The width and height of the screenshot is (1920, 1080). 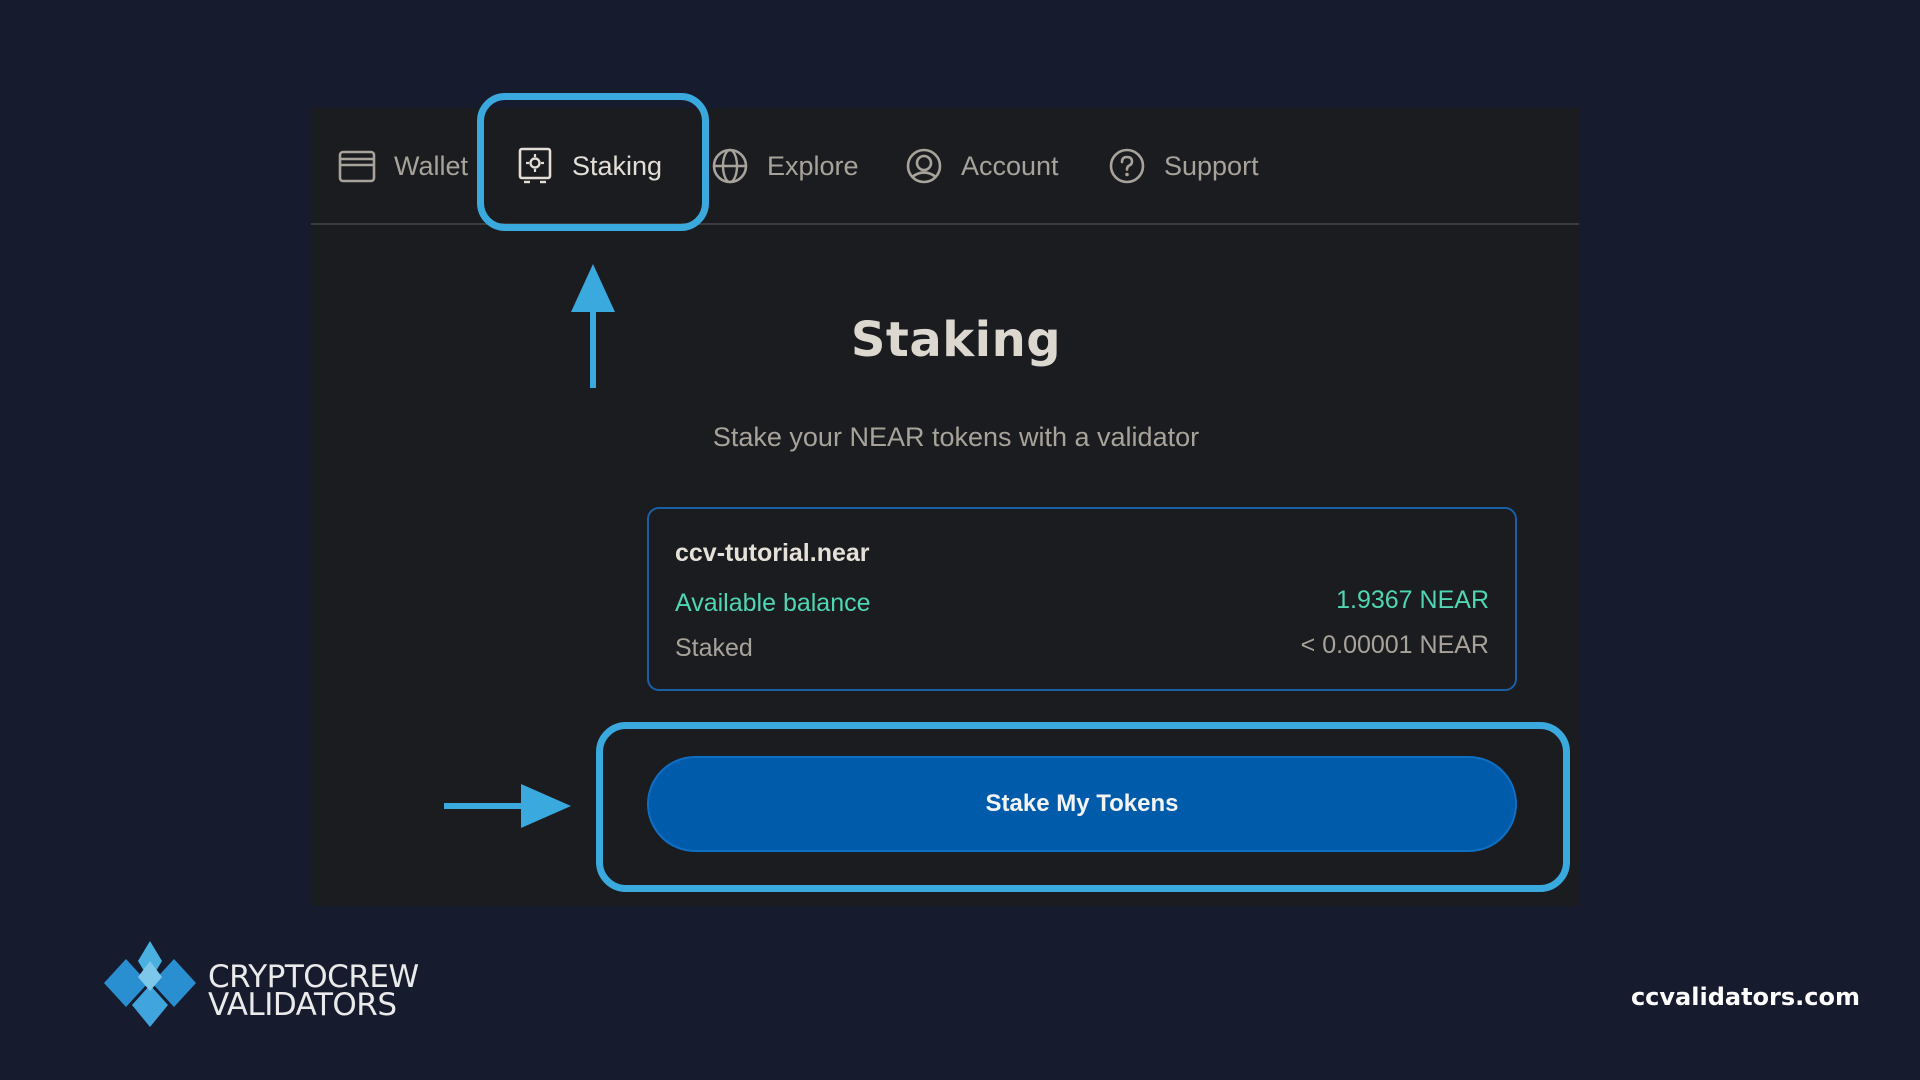 I want to click on nav-item-wallet: Wallet, so click(x=402, y=166).